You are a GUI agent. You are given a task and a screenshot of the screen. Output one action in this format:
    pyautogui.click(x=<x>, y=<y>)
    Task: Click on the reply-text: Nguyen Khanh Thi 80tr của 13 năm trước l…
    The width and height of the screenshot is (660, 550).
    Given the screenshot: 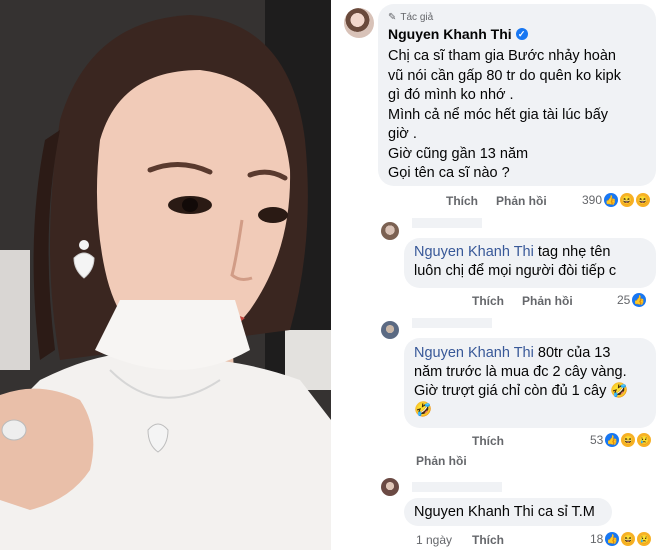 What is the action you would take?
    pyautogui.click(x=534, y=382)
    